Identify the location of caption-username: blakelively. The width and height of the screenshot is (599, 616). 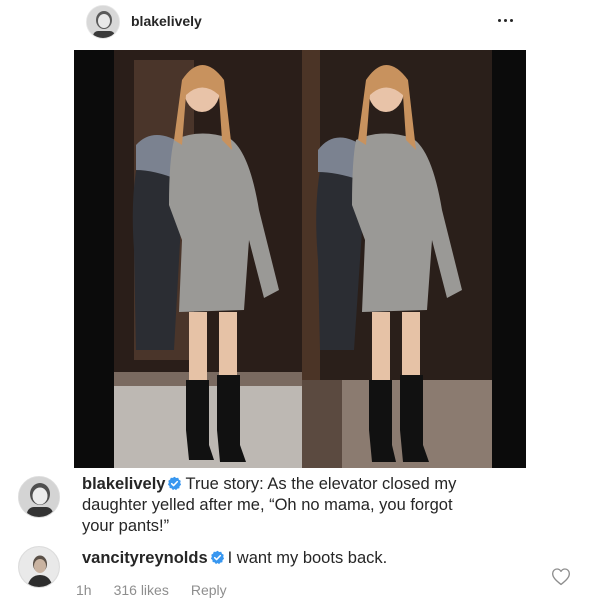
(123, 484).